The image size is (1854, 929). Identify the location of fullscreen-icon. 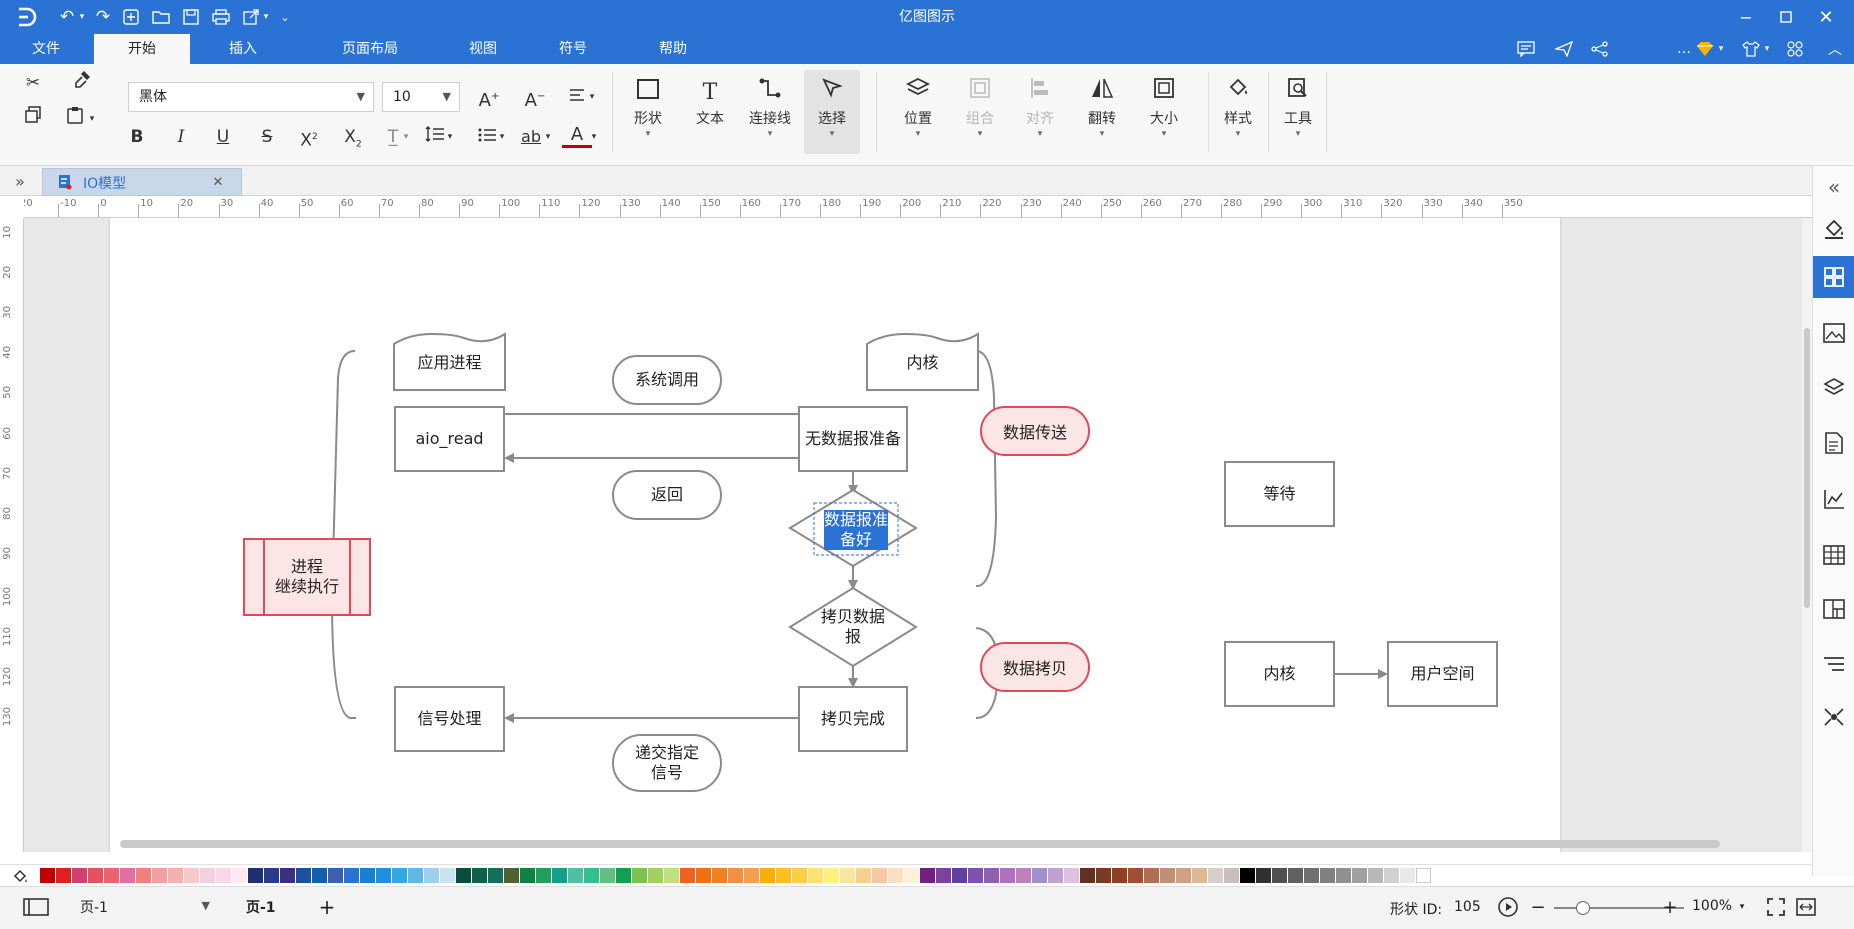
(1776, 907).